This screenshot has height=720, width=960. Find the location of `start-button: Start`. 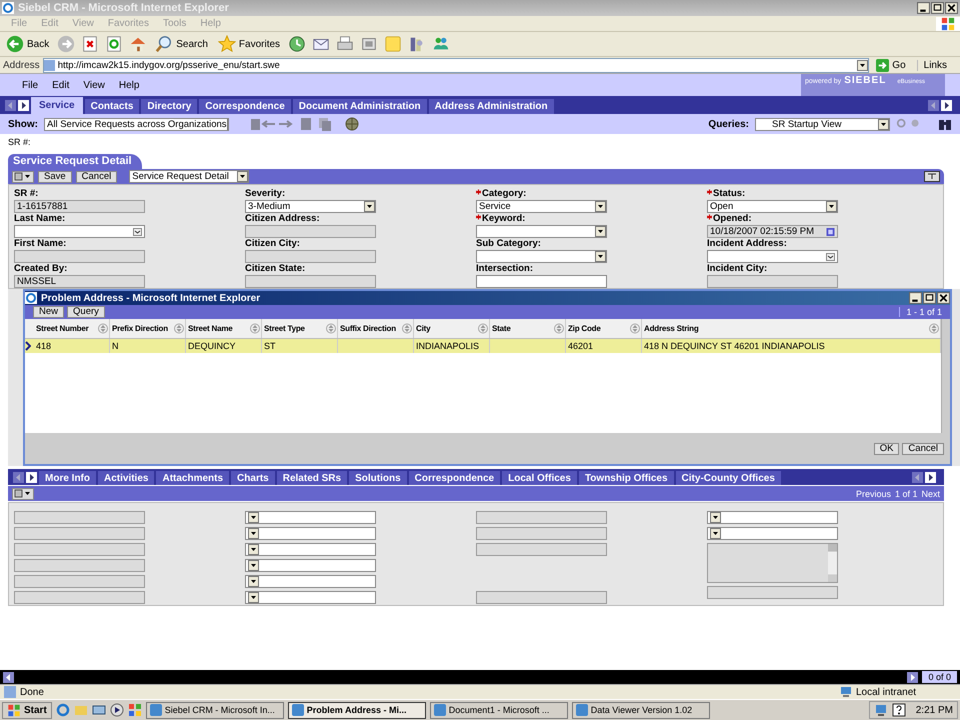

start-button: Start is located at coordinates (27, 710).